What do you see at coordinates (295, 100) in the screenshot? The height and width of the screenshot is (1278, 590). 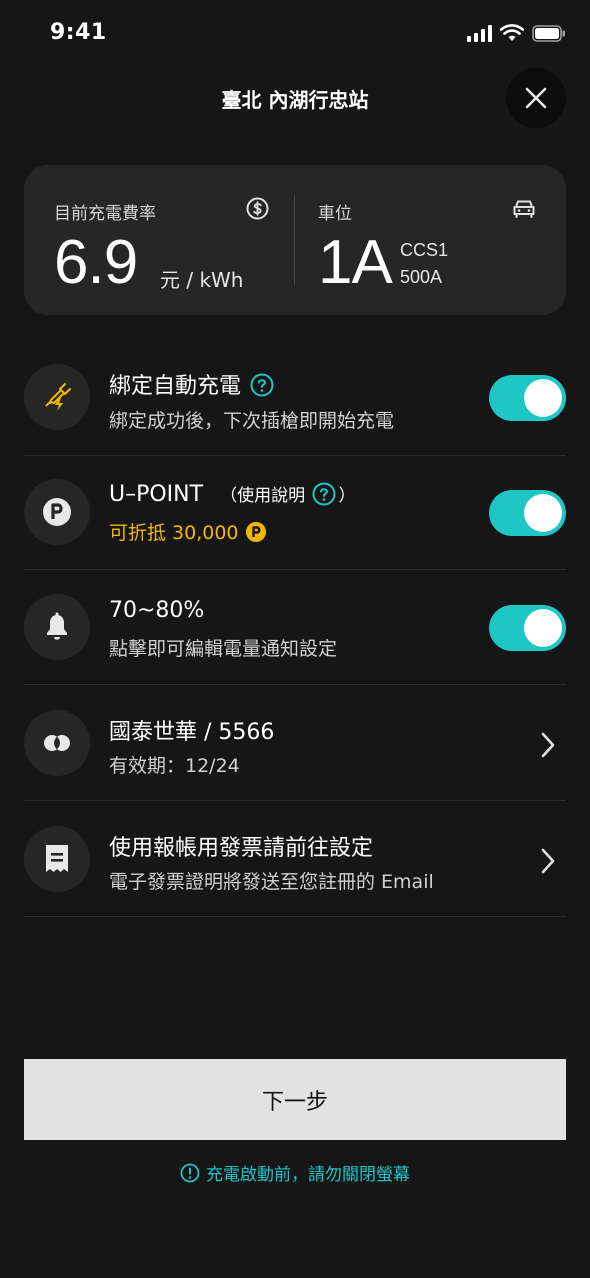 I see `station-title: 臺北 內湖行忠站` at bounding box center [295, 100].